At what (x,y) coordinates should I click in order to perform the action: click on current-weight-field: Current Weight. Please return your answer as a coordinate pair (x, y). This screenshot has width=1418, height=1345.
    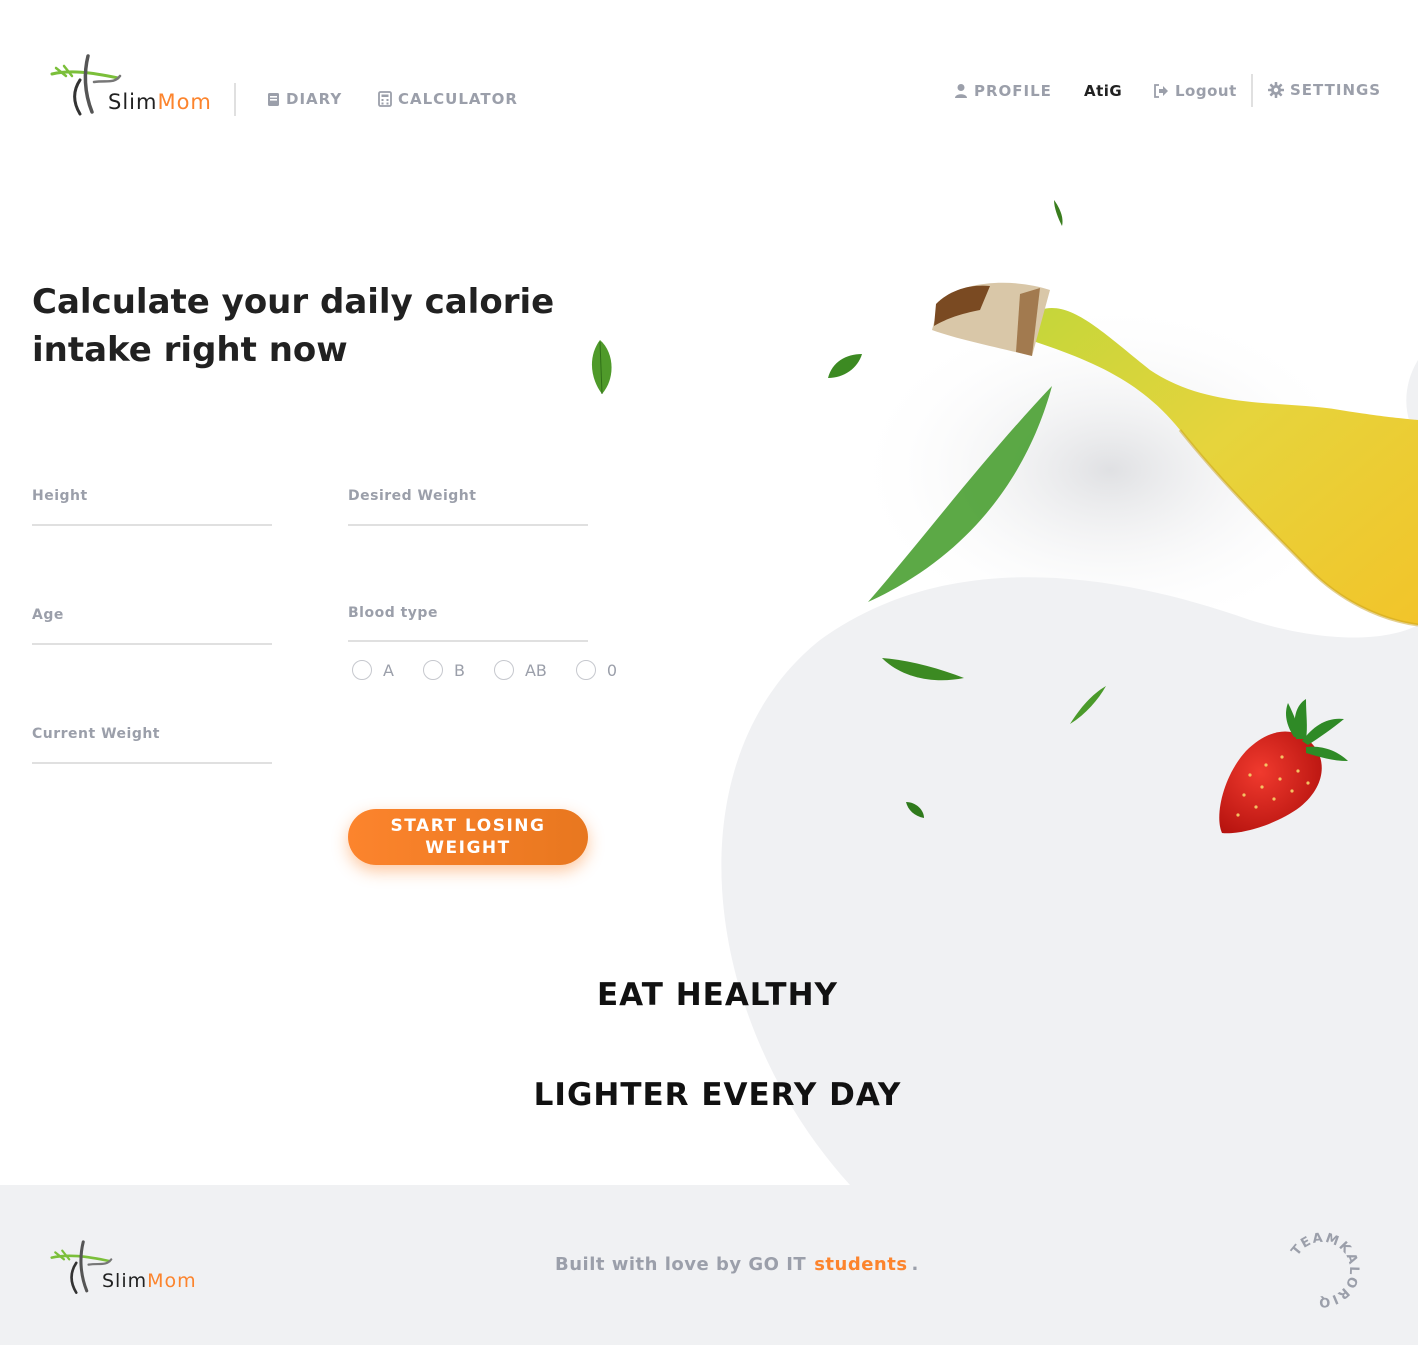
    Looking at the image, I should click on (152, 745).